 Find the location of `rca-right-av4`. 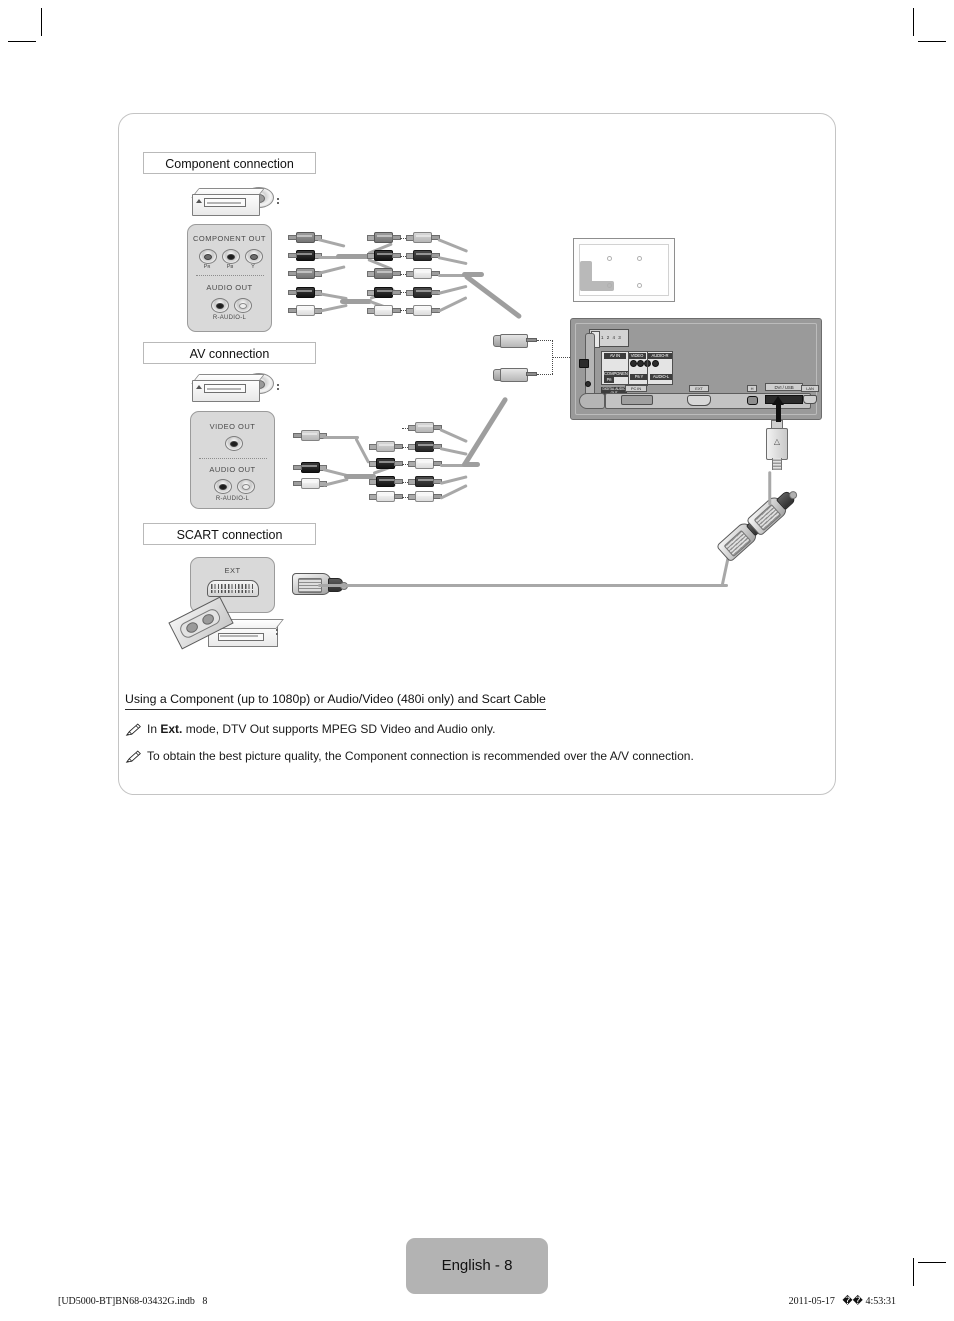

rca-right-av4 is located at coordinates (425, 481).